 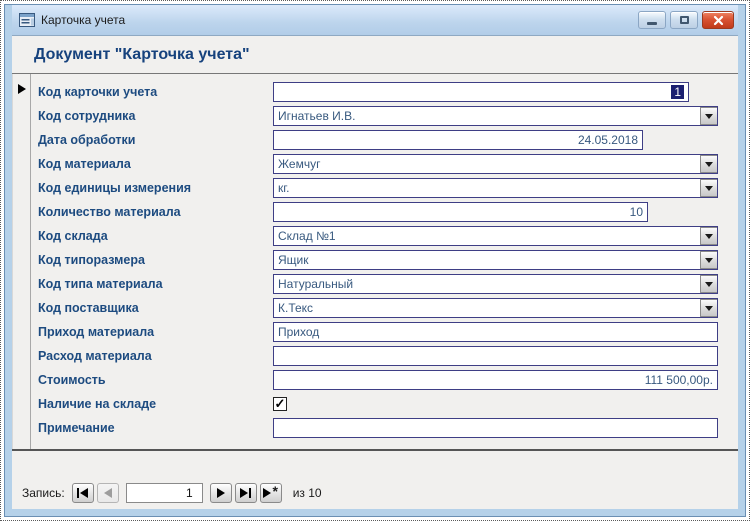 I want to click on field-material: Жемчуг, so click(x=495, y=164).